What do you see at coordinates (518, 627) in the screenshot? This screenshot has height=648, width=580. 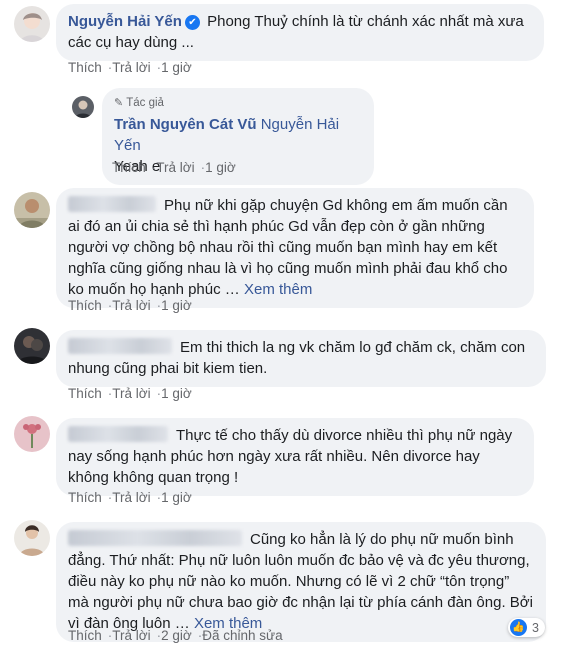 I see `like-reaction-icon: 👍` at bounding box center [518, 627].